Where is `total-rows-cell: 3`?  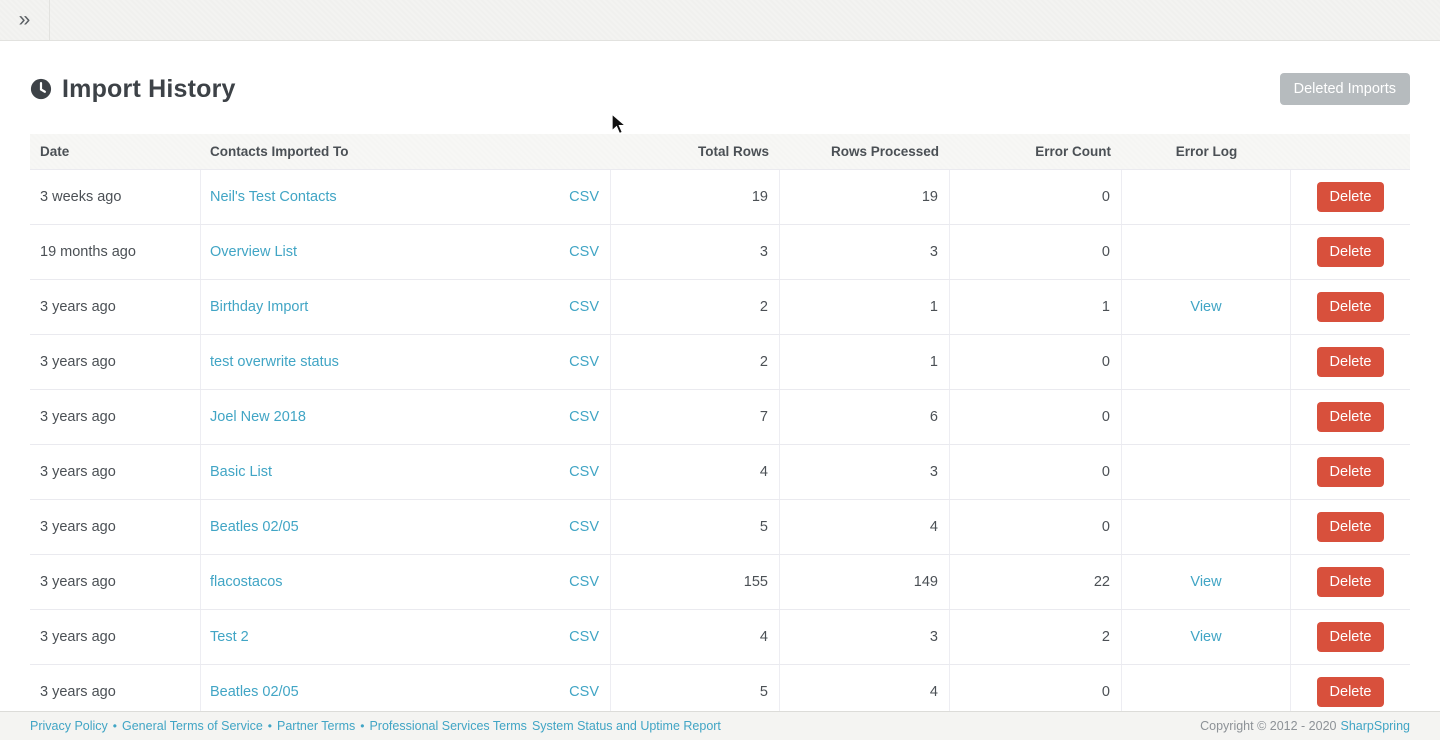 total-rows-cell: 3 is located at coordinates (695, 252).